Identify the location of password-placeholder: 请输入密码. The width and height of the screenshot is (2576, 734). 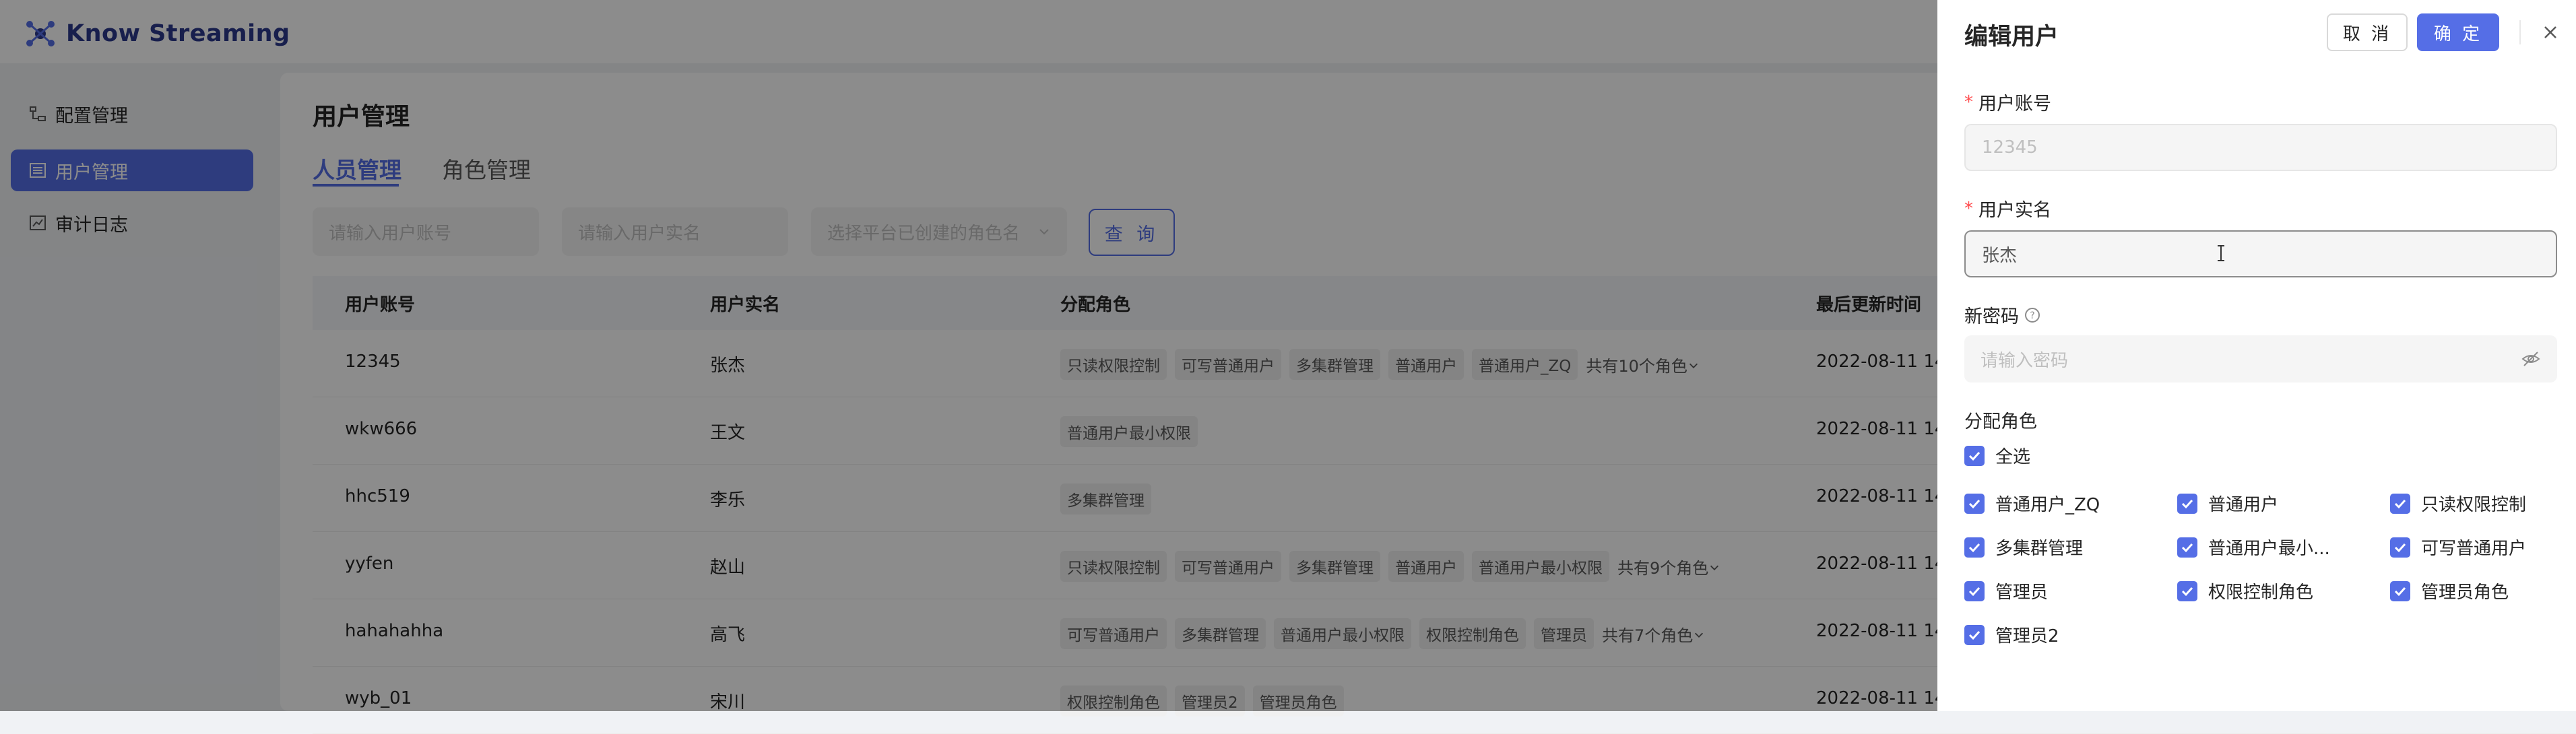
(2025, 360).